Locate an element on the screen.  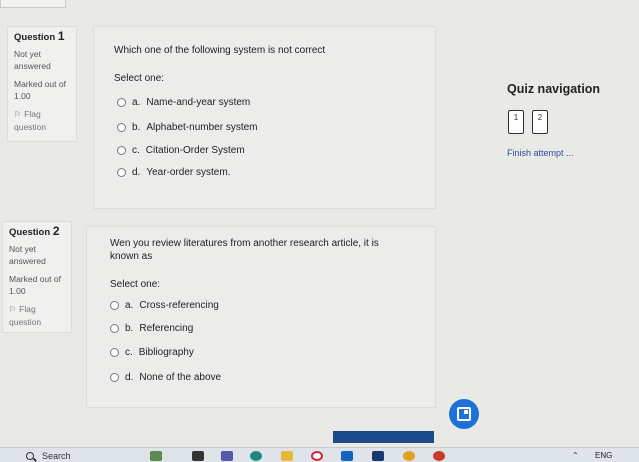
taskbar-app-chart is located at coordinates (156, 455).